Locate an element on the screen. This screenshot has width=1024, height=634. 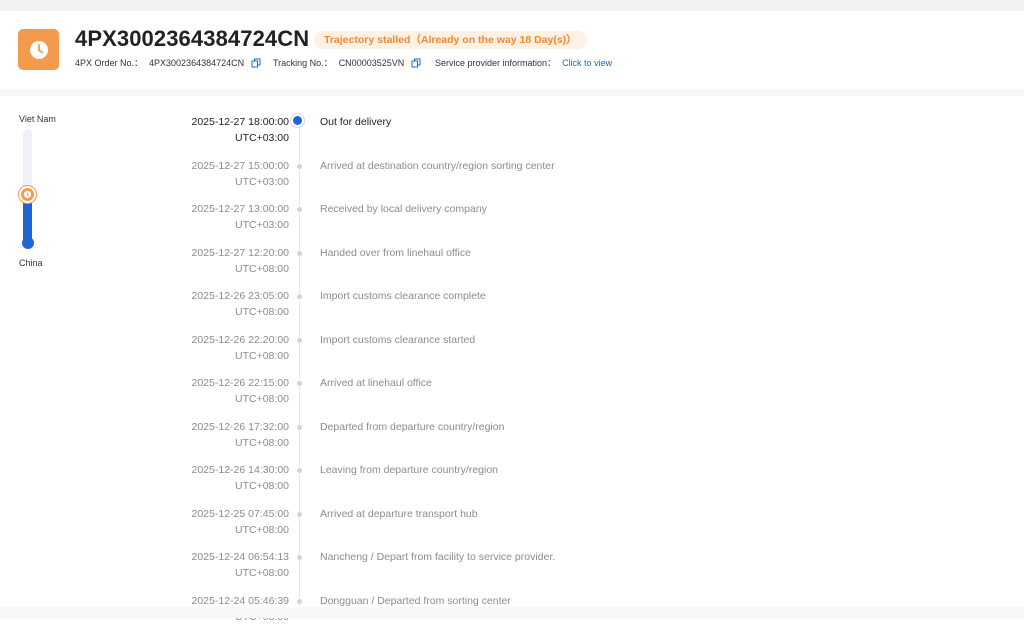
event-date: 2025-12-24 06:54:13 is located at coordinates (240, 557).